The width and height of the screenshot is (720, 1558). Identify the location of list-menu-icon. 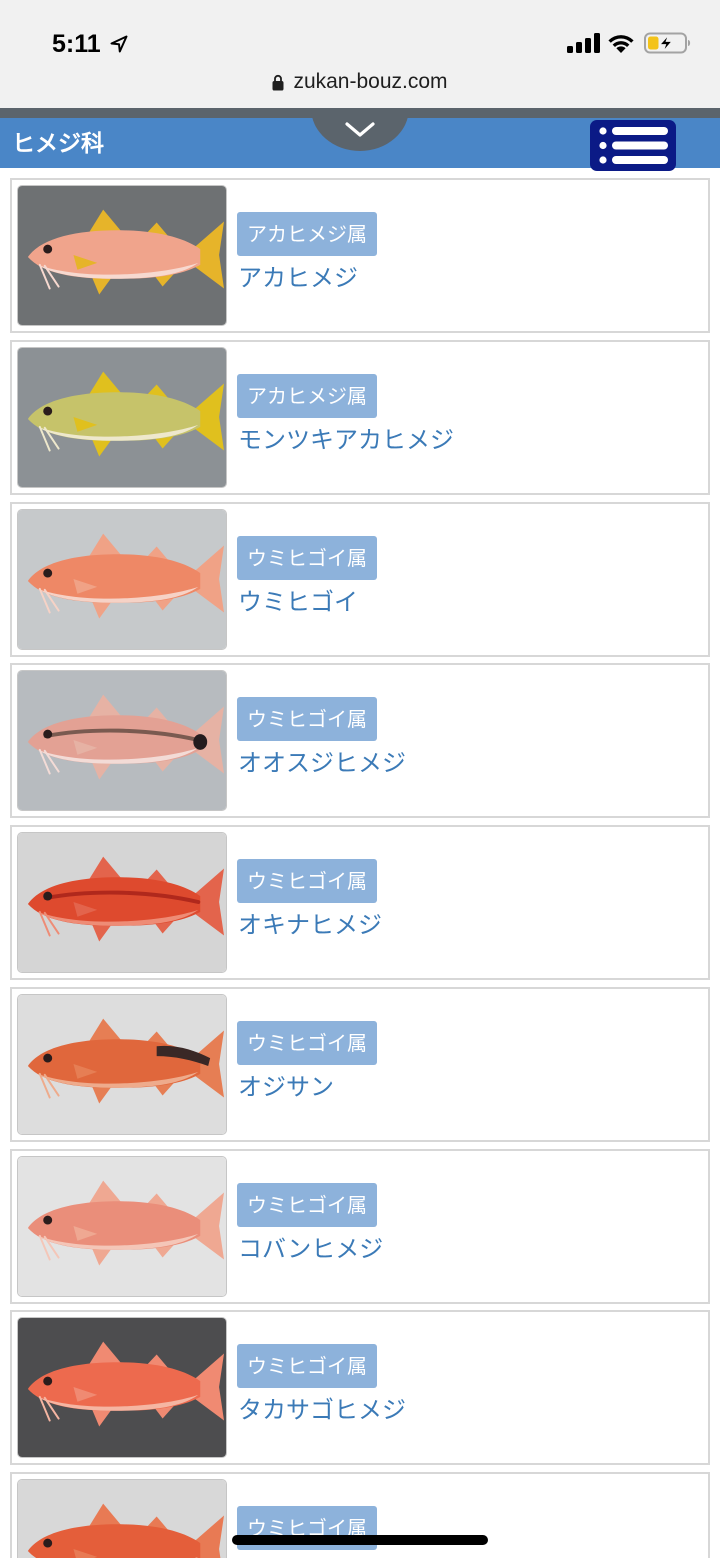
(633, 145).